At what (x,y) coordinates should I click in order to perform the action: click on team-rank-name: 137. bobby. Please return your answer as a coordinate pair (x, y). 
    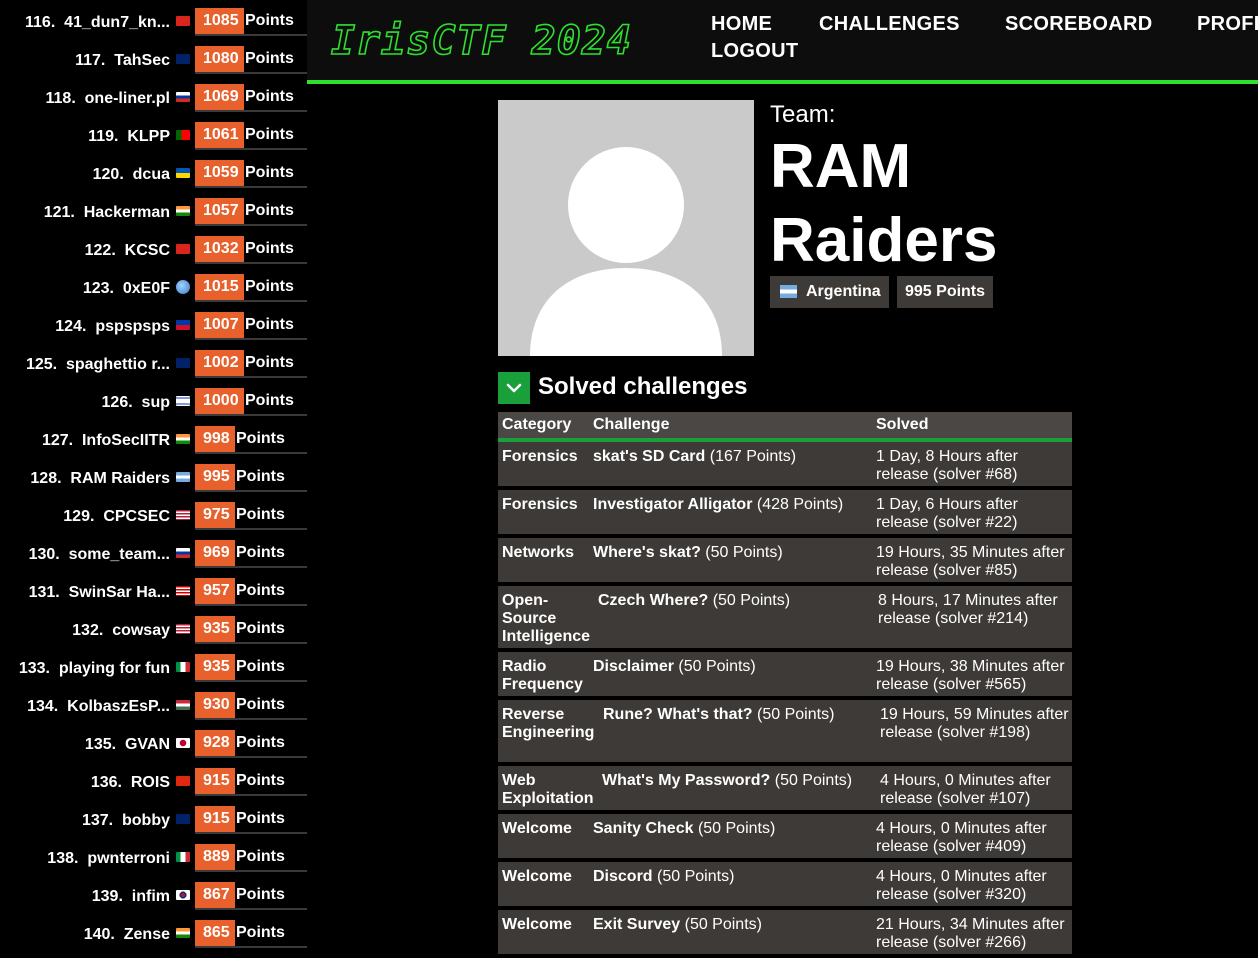
    Looking at the image, I should click on (126, 821).